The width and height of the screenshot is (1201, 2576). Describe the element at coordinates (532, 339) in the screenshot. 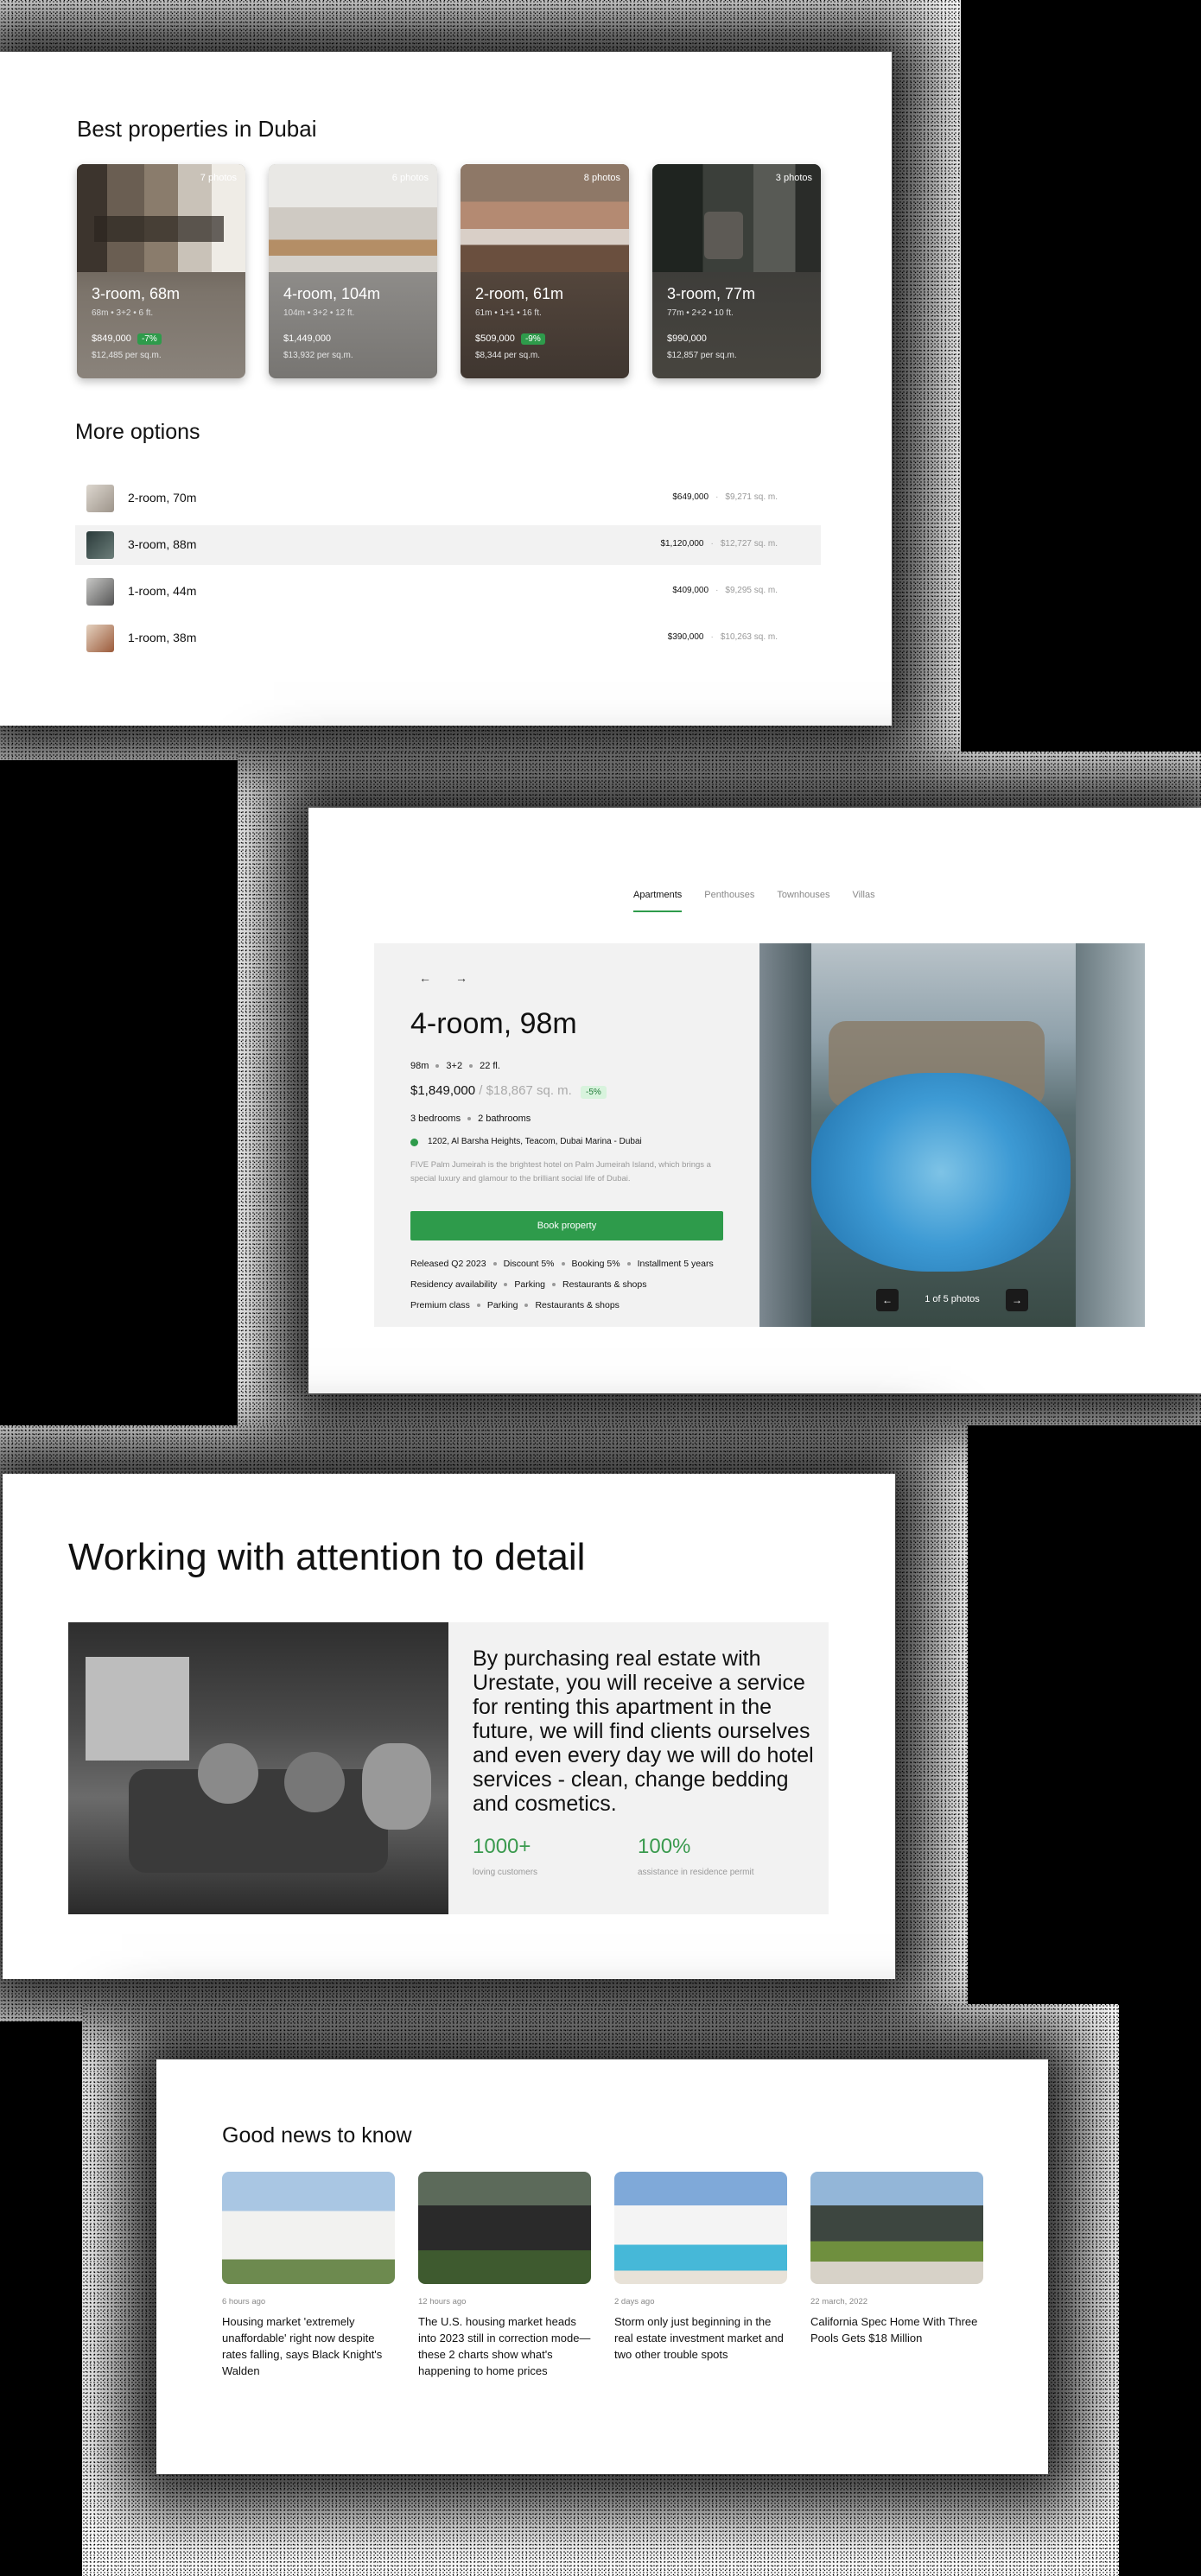

I see `discount-badge: -9%` at that location.